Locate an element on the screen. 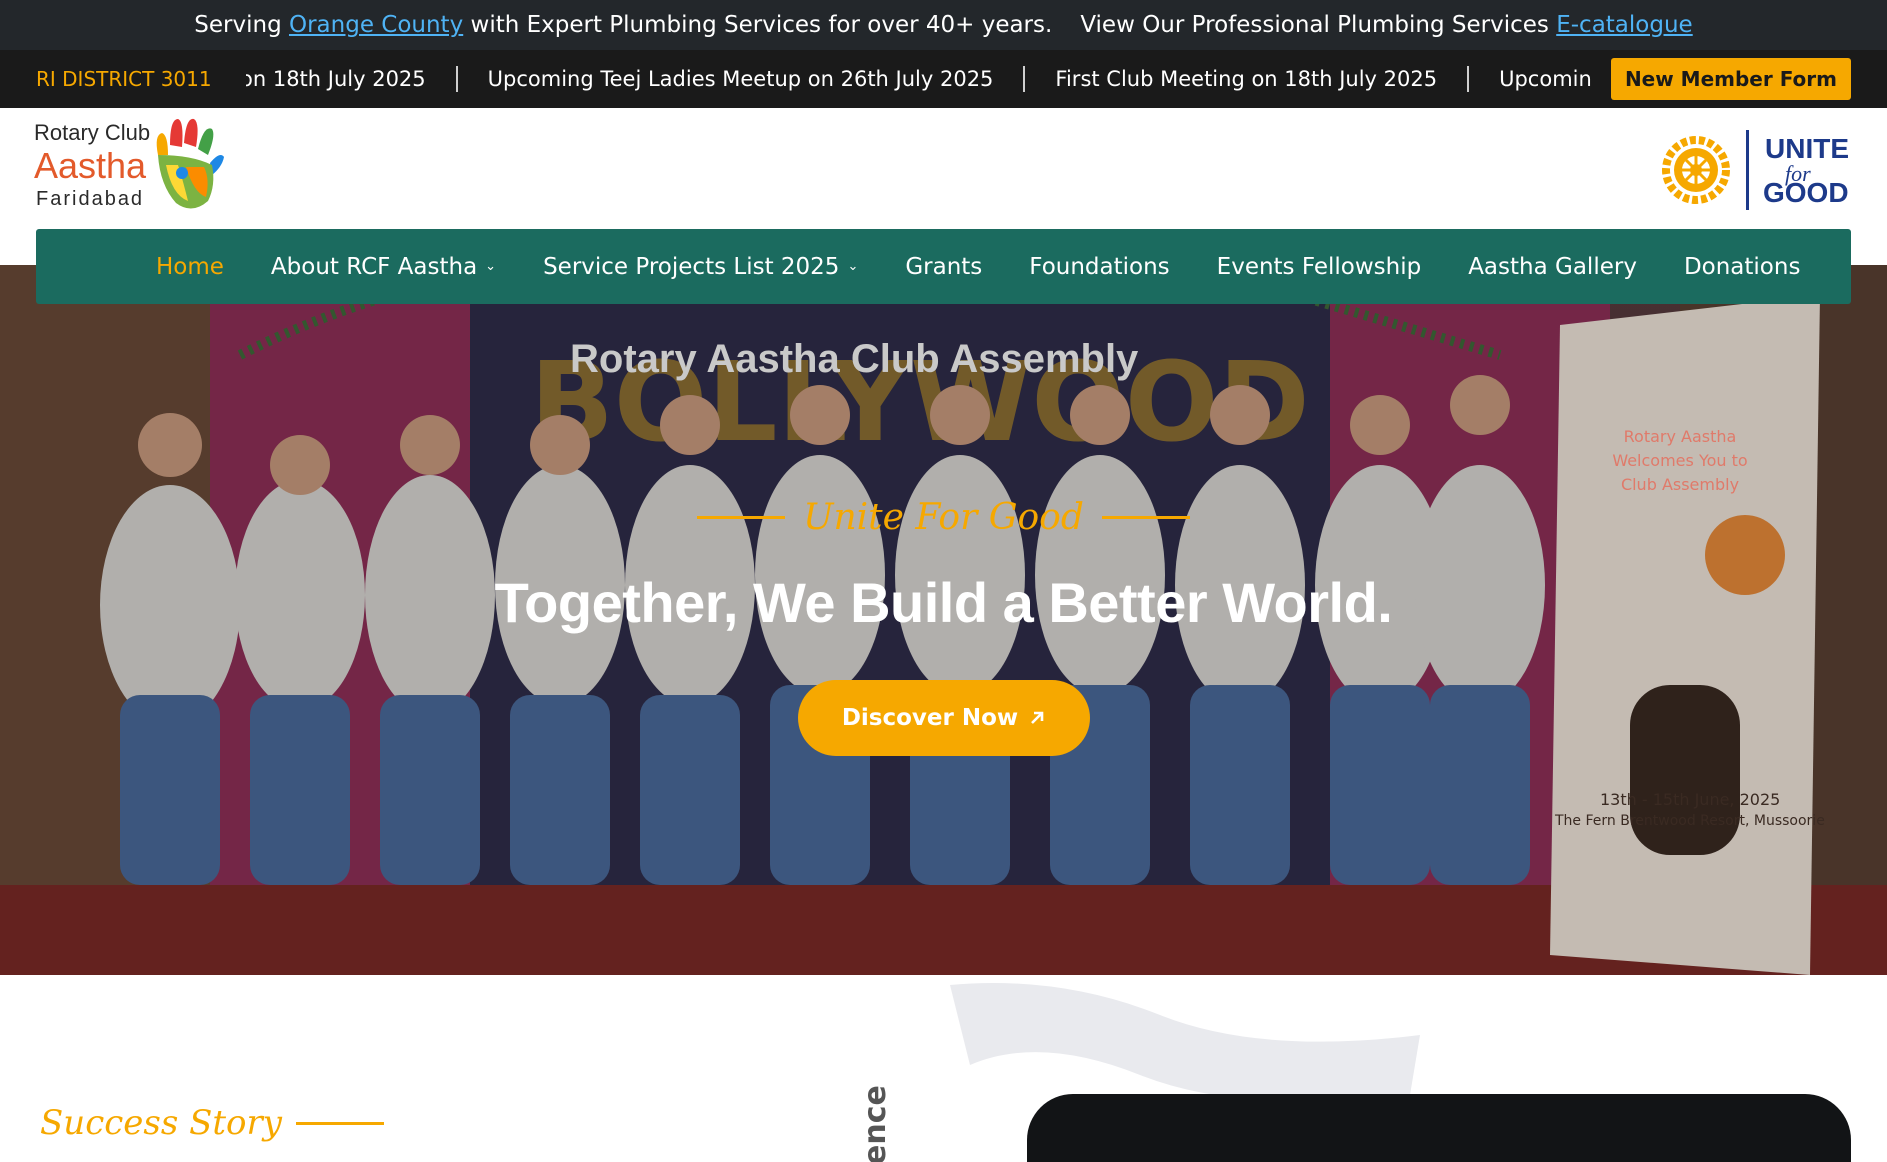 The image size is (1887, 1162). vertical-experience-text: ence is located at coordinates (875, 1123).